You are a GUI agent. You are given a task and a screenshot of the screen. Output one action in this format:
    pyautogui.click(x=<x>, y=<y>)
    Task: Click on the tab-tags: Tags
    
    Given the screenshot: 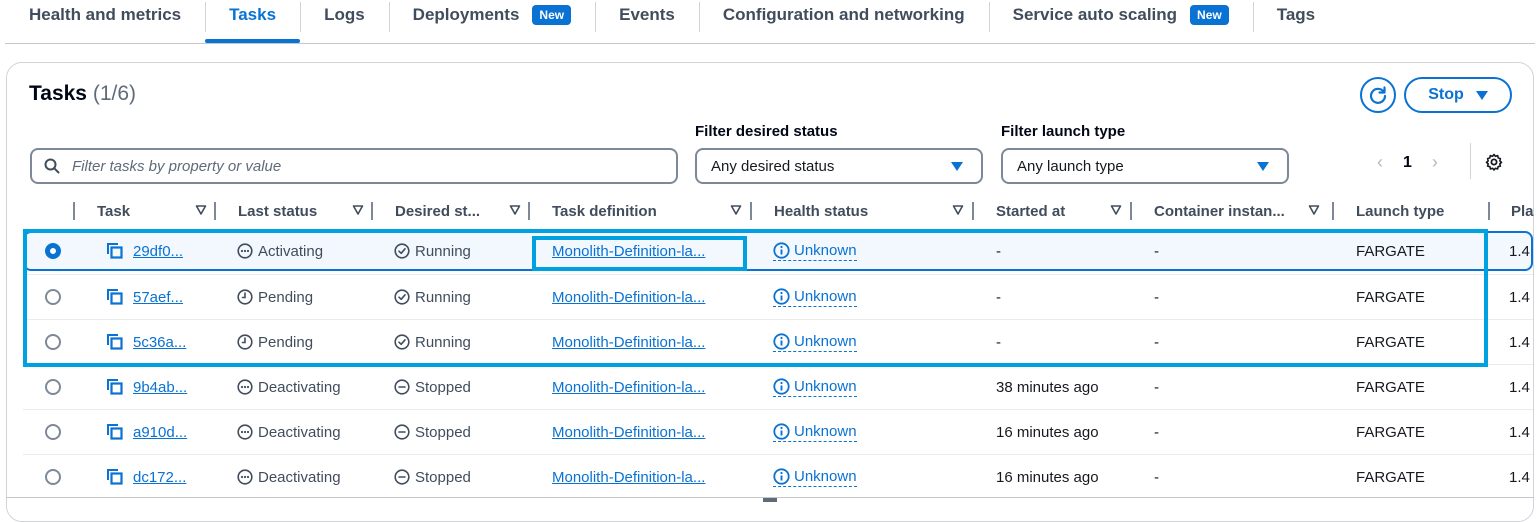 What is the action you would take?
    pyautogui.click(x=1295, y=21)
    